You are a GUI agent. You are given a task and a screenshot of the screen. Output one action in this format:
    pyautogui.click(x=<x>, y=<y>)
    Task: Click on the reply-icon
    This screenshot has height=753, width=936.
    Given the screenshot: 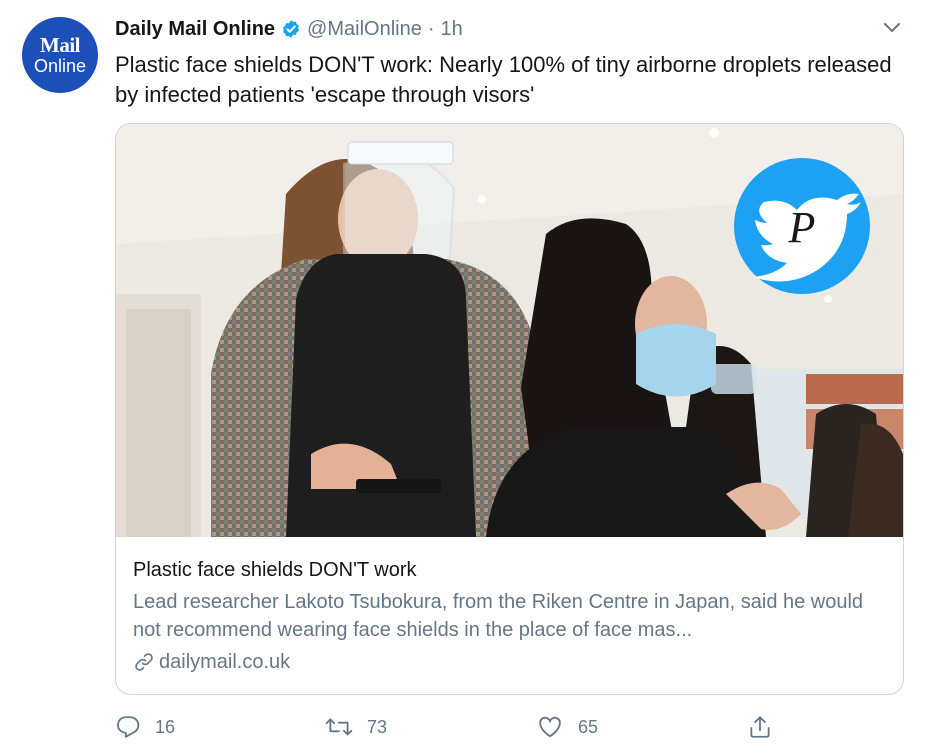 What is the action you would take?
    pyautogui.click(x=128, y=727)
    